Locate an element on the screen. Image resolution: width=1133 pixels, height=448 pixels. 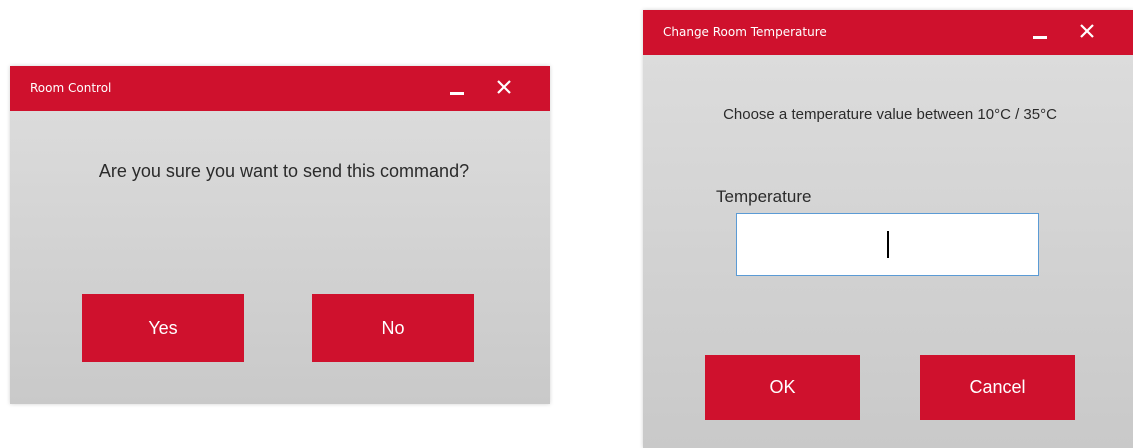
change-temperature-close-button is located at coordinates (1089, 32).